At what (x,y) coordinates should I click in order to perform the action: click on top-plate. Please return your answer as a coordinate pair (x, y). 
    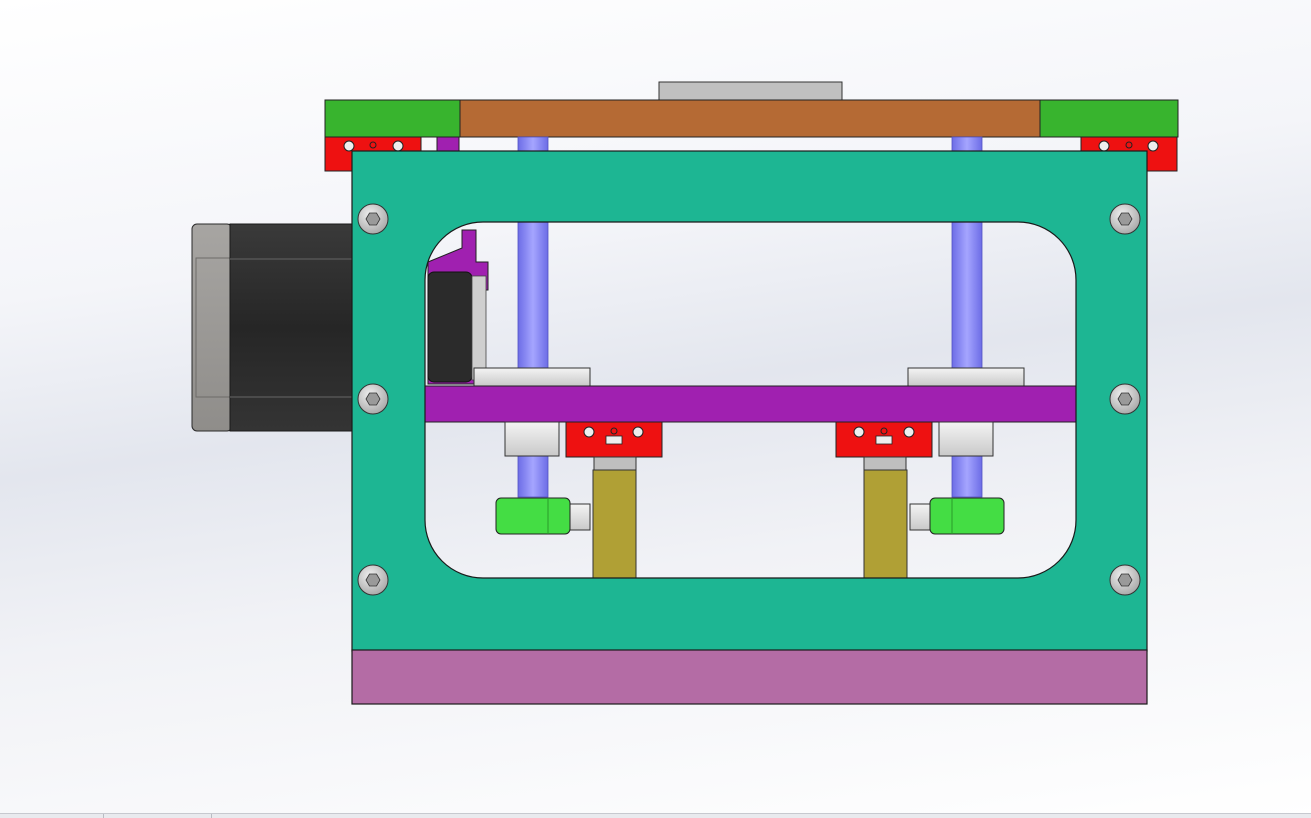
    Looking at the image, I should click on (750, 118).